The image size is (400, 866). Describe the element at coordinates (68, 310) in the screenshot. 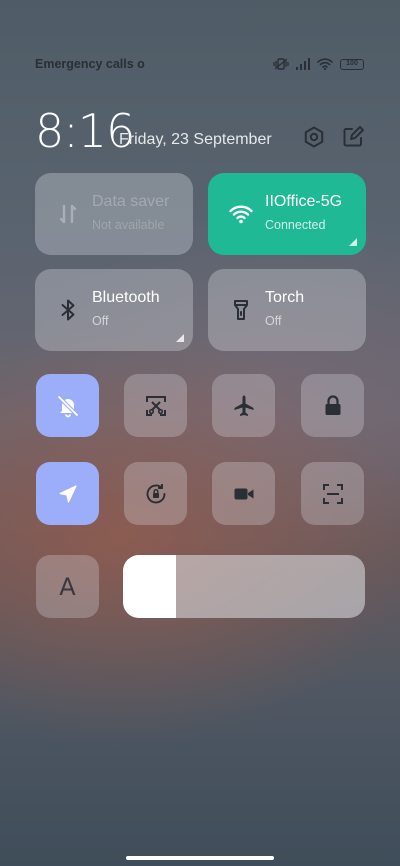

I see `bluetooth-icon` at that location.